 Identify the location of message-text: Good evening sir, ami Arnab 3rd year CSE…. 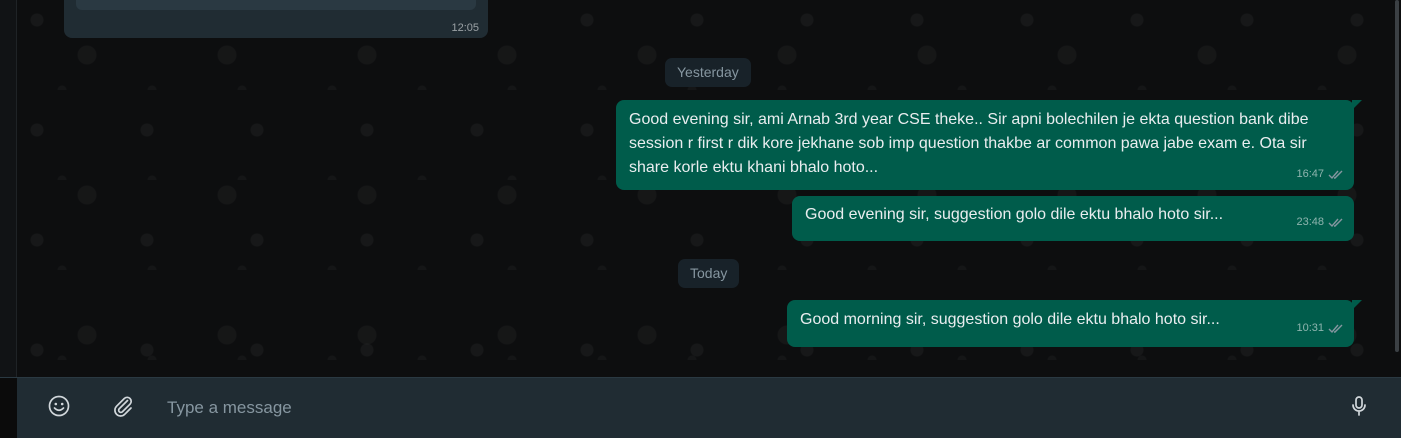
(969, 143).